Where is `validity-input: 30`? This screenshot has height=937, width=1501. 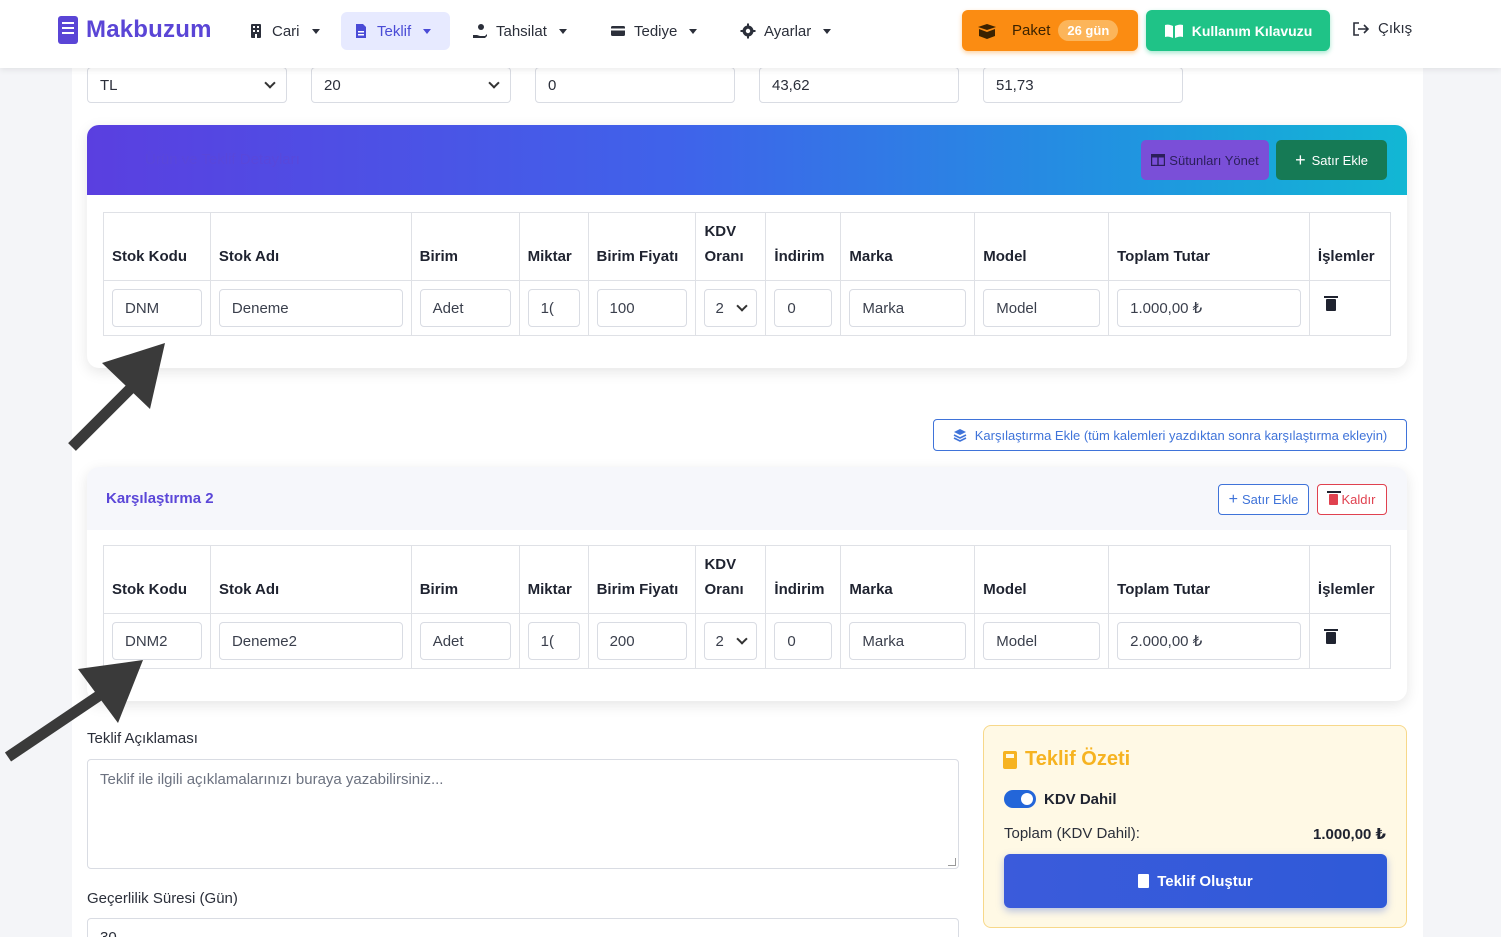 validity-input: 30 is located at coordinates (523, 927).